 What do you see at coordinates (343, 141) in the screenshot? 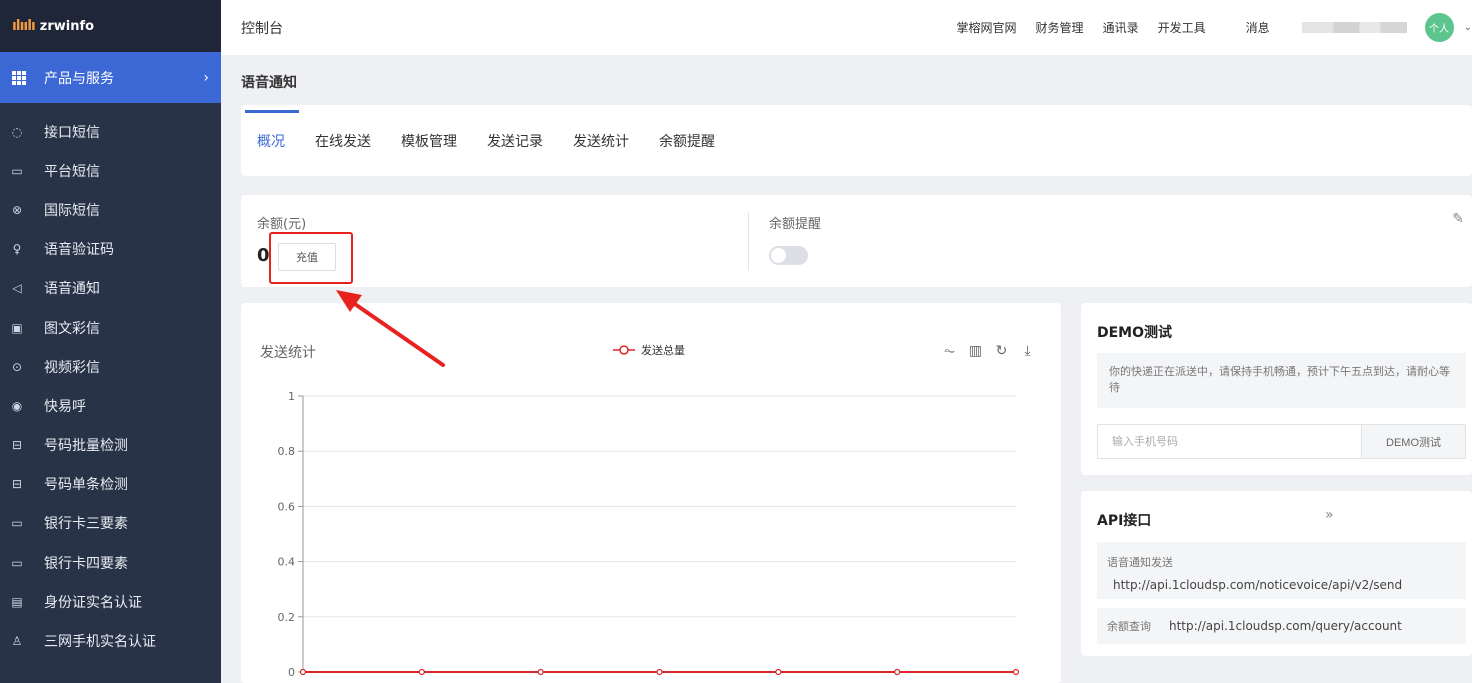
I see `tab-online-send: 在线发送` at bounding box center [343, 141].